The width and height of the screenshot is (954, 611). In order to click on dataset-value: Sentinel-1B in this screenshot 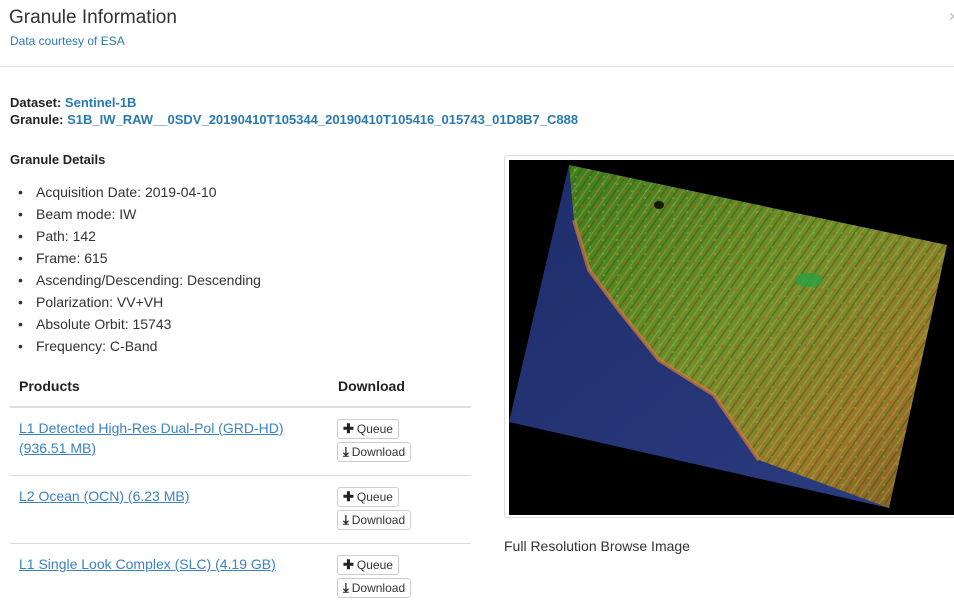, I will do `click(101, 102)`.